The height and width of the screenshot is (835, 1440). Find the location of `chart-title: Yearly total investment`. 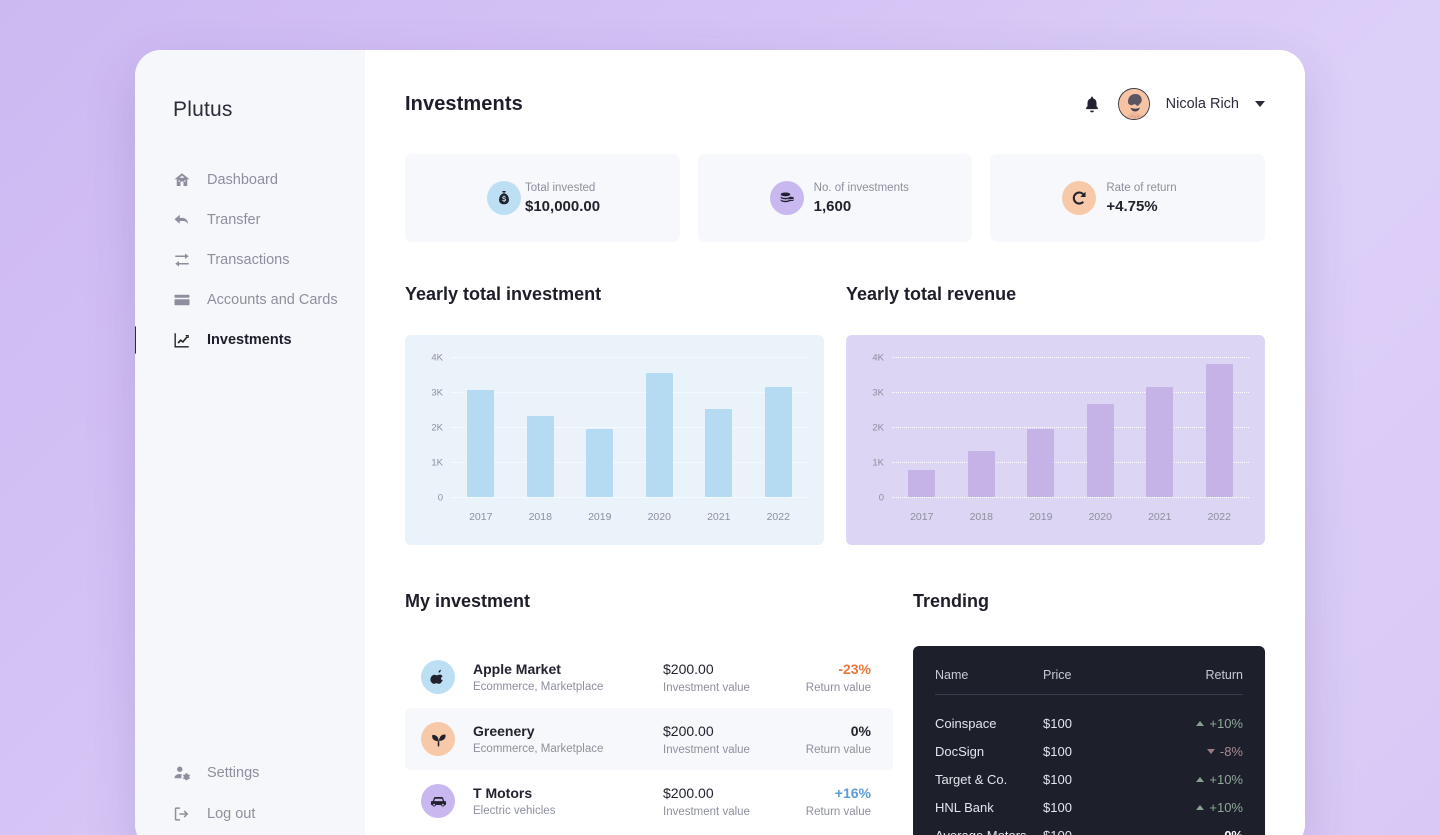

chart-title: Yearly total investment is located at coordinates (503, 294).